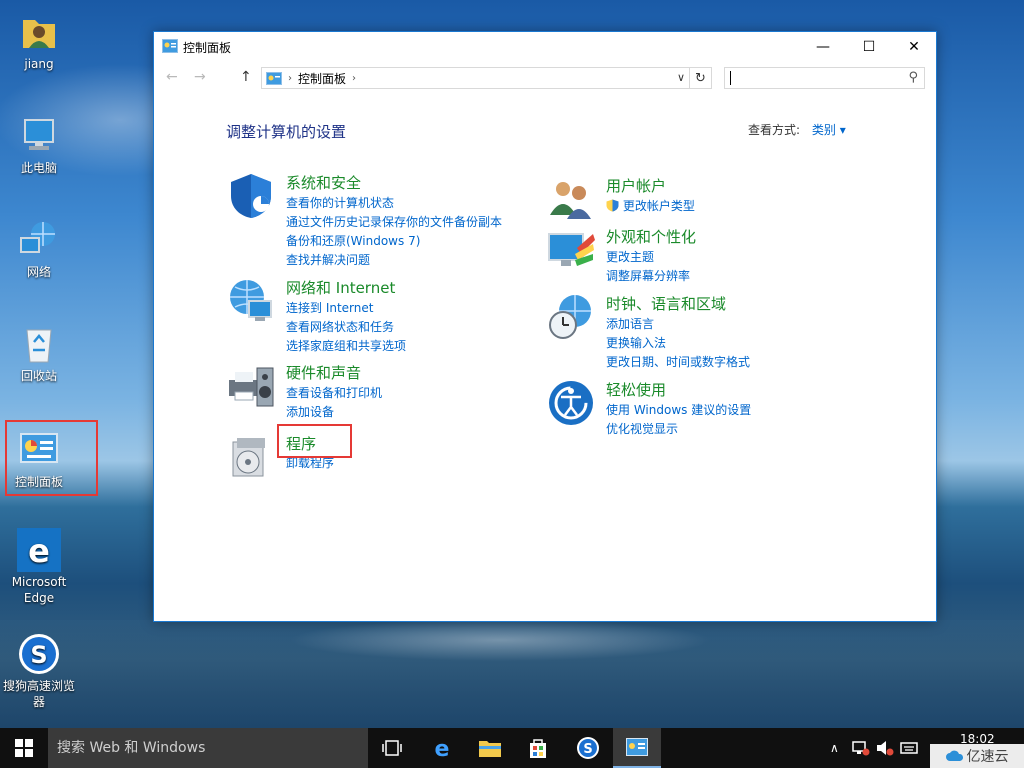  I want to click on ease-of-access-icon, so click(571, 403).